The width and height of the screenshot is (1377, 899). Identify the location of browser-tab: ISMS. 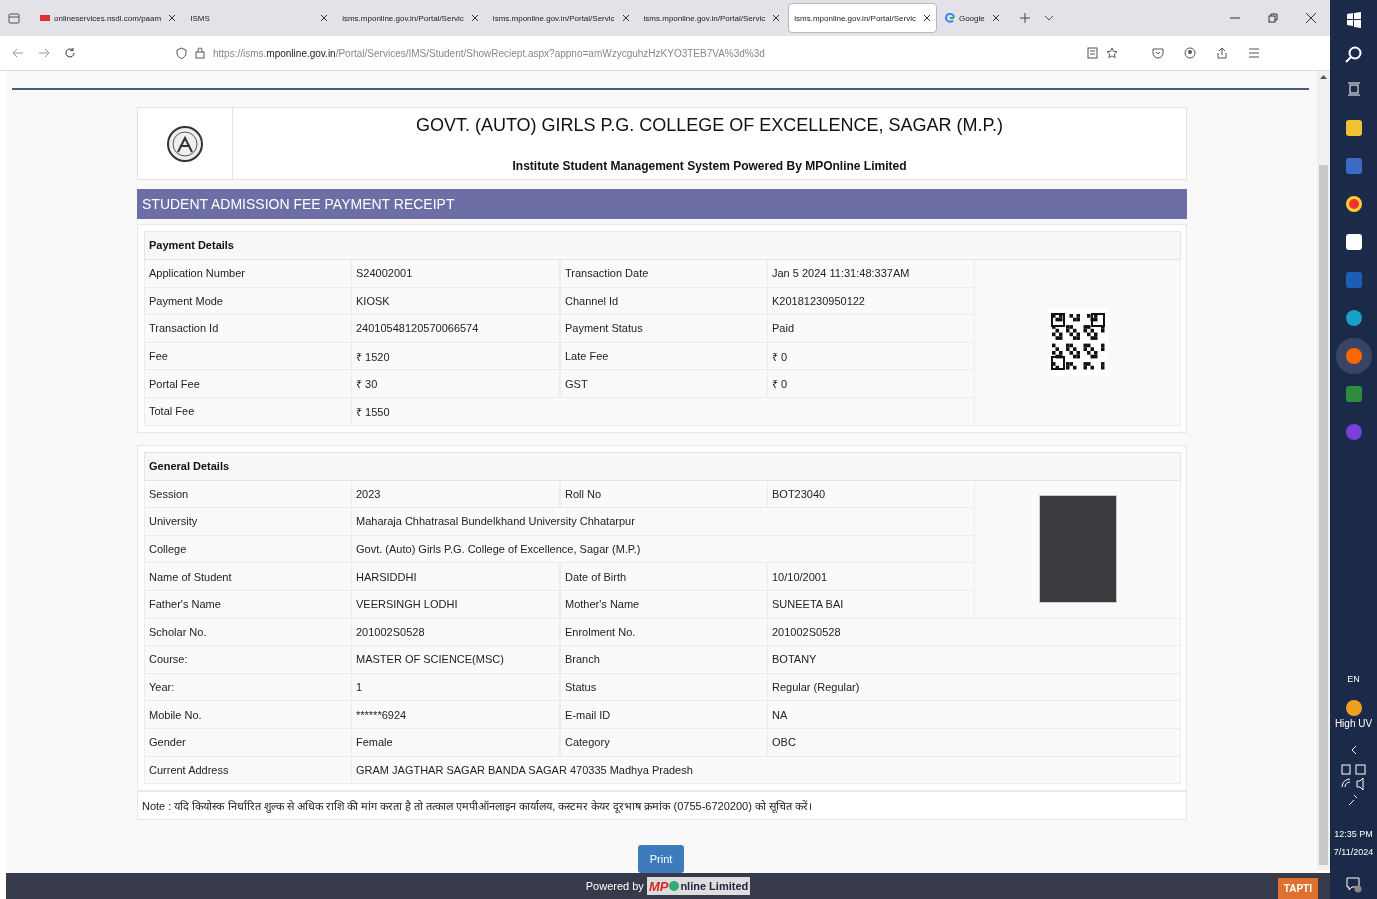
(259, 18).